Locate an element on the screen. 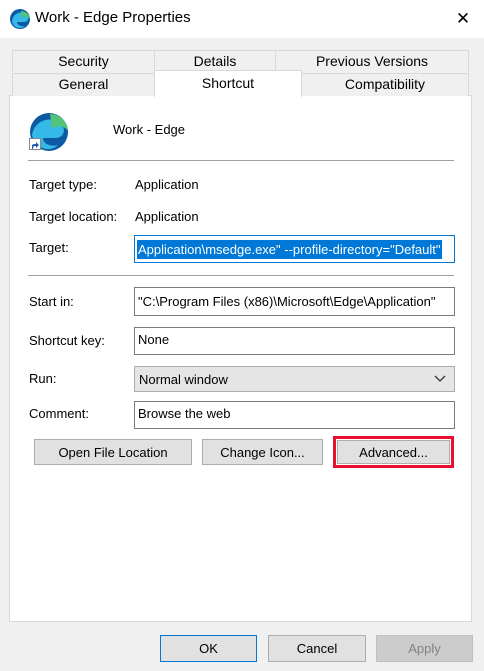  shortcut-key-label: Shortcut key: is located at coordinates (67, 340).